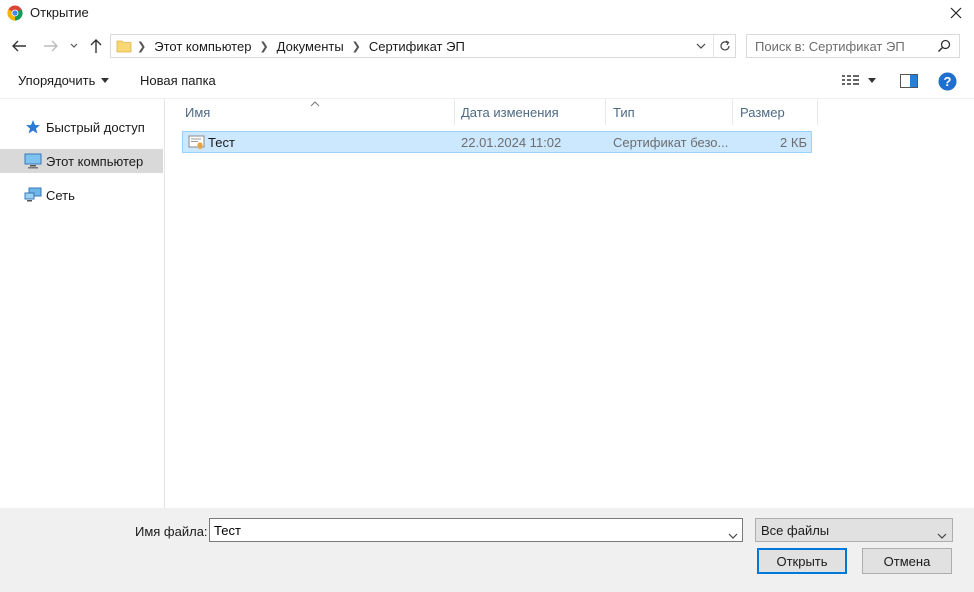 The height and width of the screenshot is (592, 974). What do you see at coordinates (907, 561) in the screenshot?
I see `cancel-button: Отмена` at bounding box center [907, 561].